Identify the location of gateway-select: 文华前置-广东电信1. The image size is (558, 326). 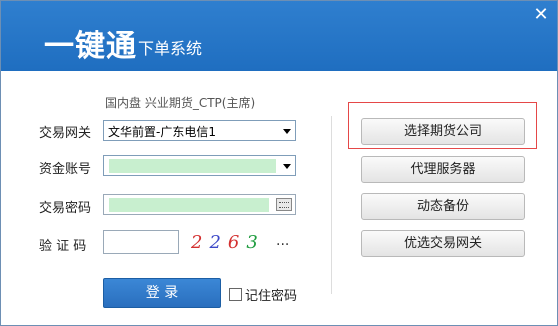
(199, 130).